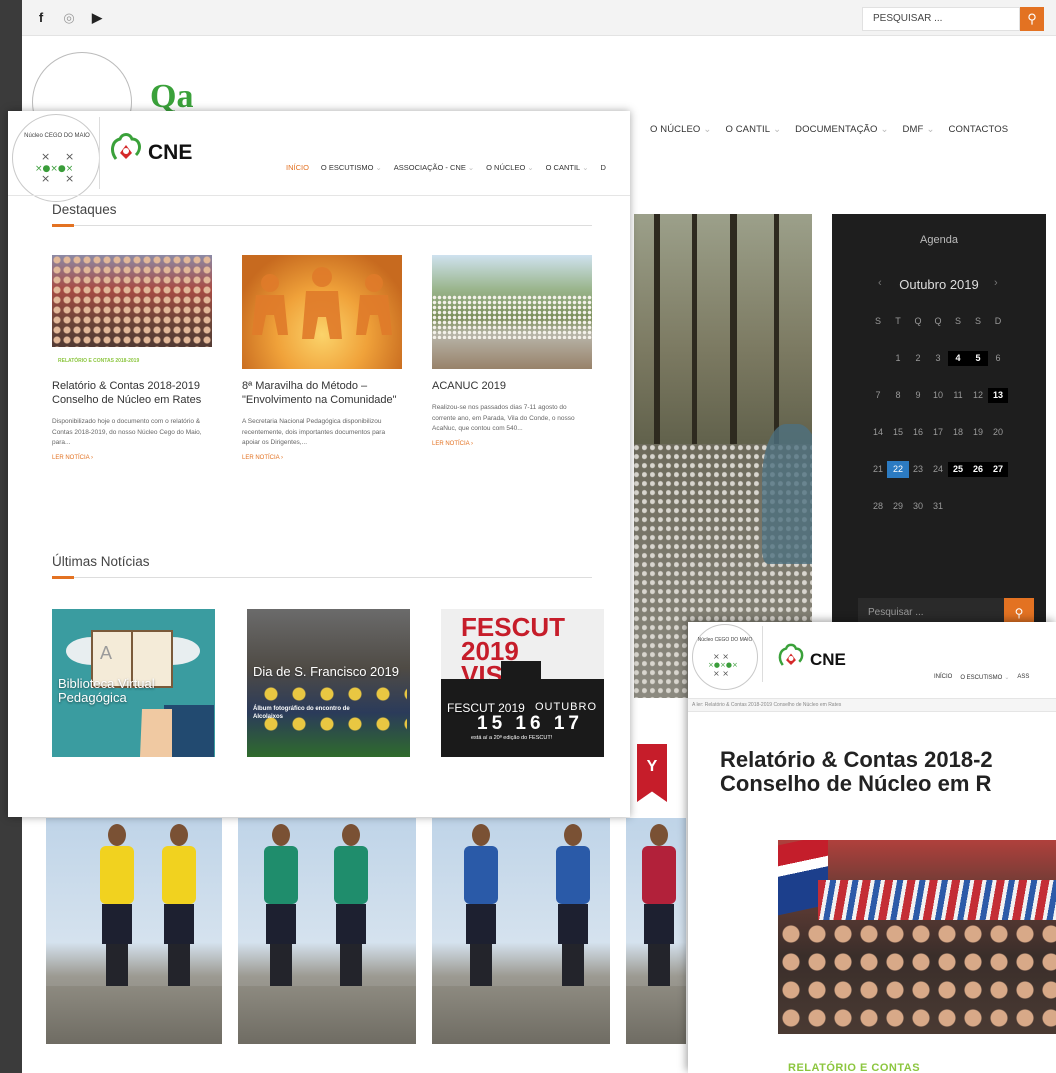  What do you see at coordinates (938, 395) in the screenshot?
I see `calendar-day: 10` at bounding box center [938, 395].